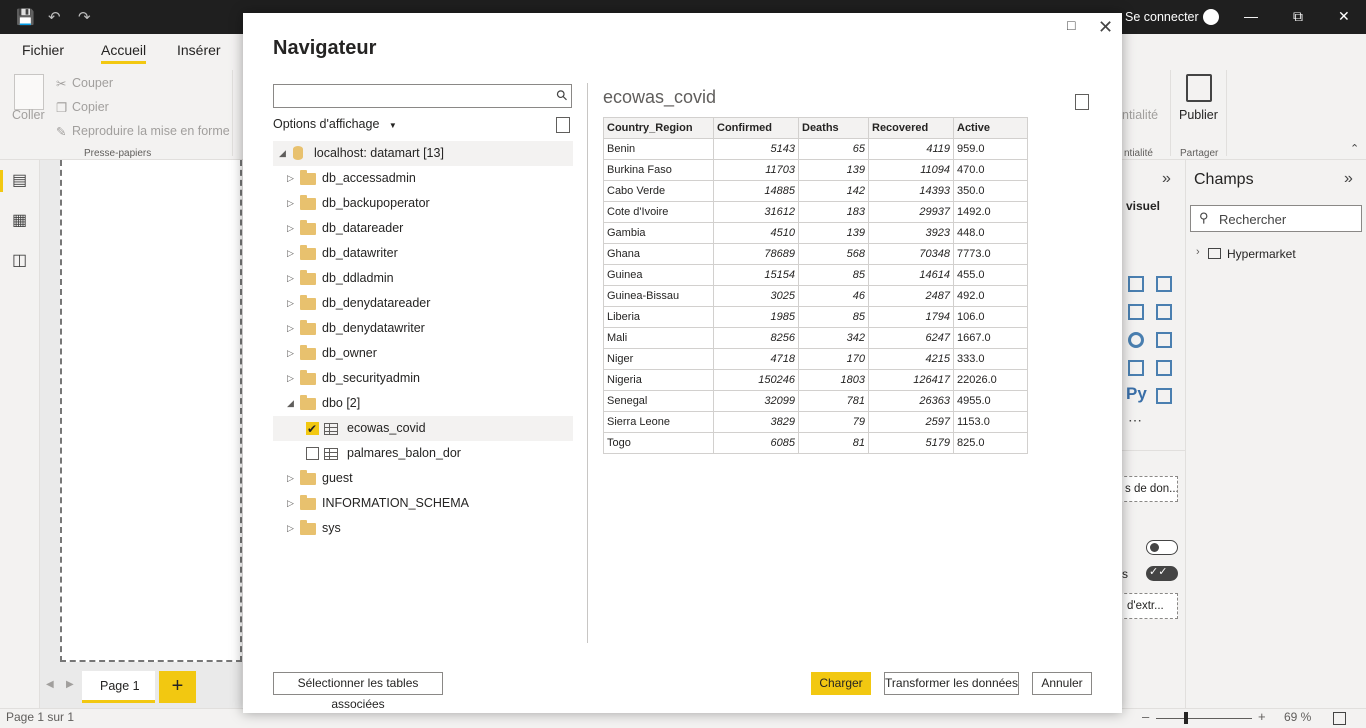 This screenshot has width=1366, height=728. What do you see at coordinates (1136, 340) in the screenshot?
I see `donut-chart-icon` at bounding box center [1136, 340].